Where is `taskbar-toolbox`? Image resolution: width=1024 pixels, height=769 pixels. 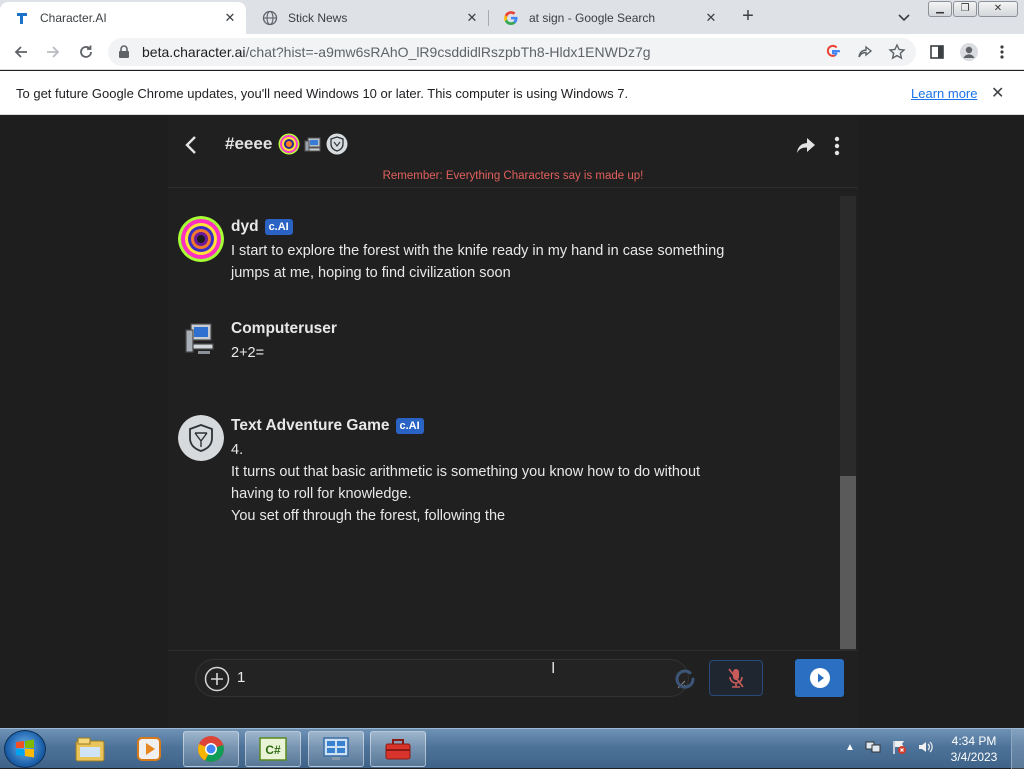 taskbar-toolbox is located at coordinates (398, 749).